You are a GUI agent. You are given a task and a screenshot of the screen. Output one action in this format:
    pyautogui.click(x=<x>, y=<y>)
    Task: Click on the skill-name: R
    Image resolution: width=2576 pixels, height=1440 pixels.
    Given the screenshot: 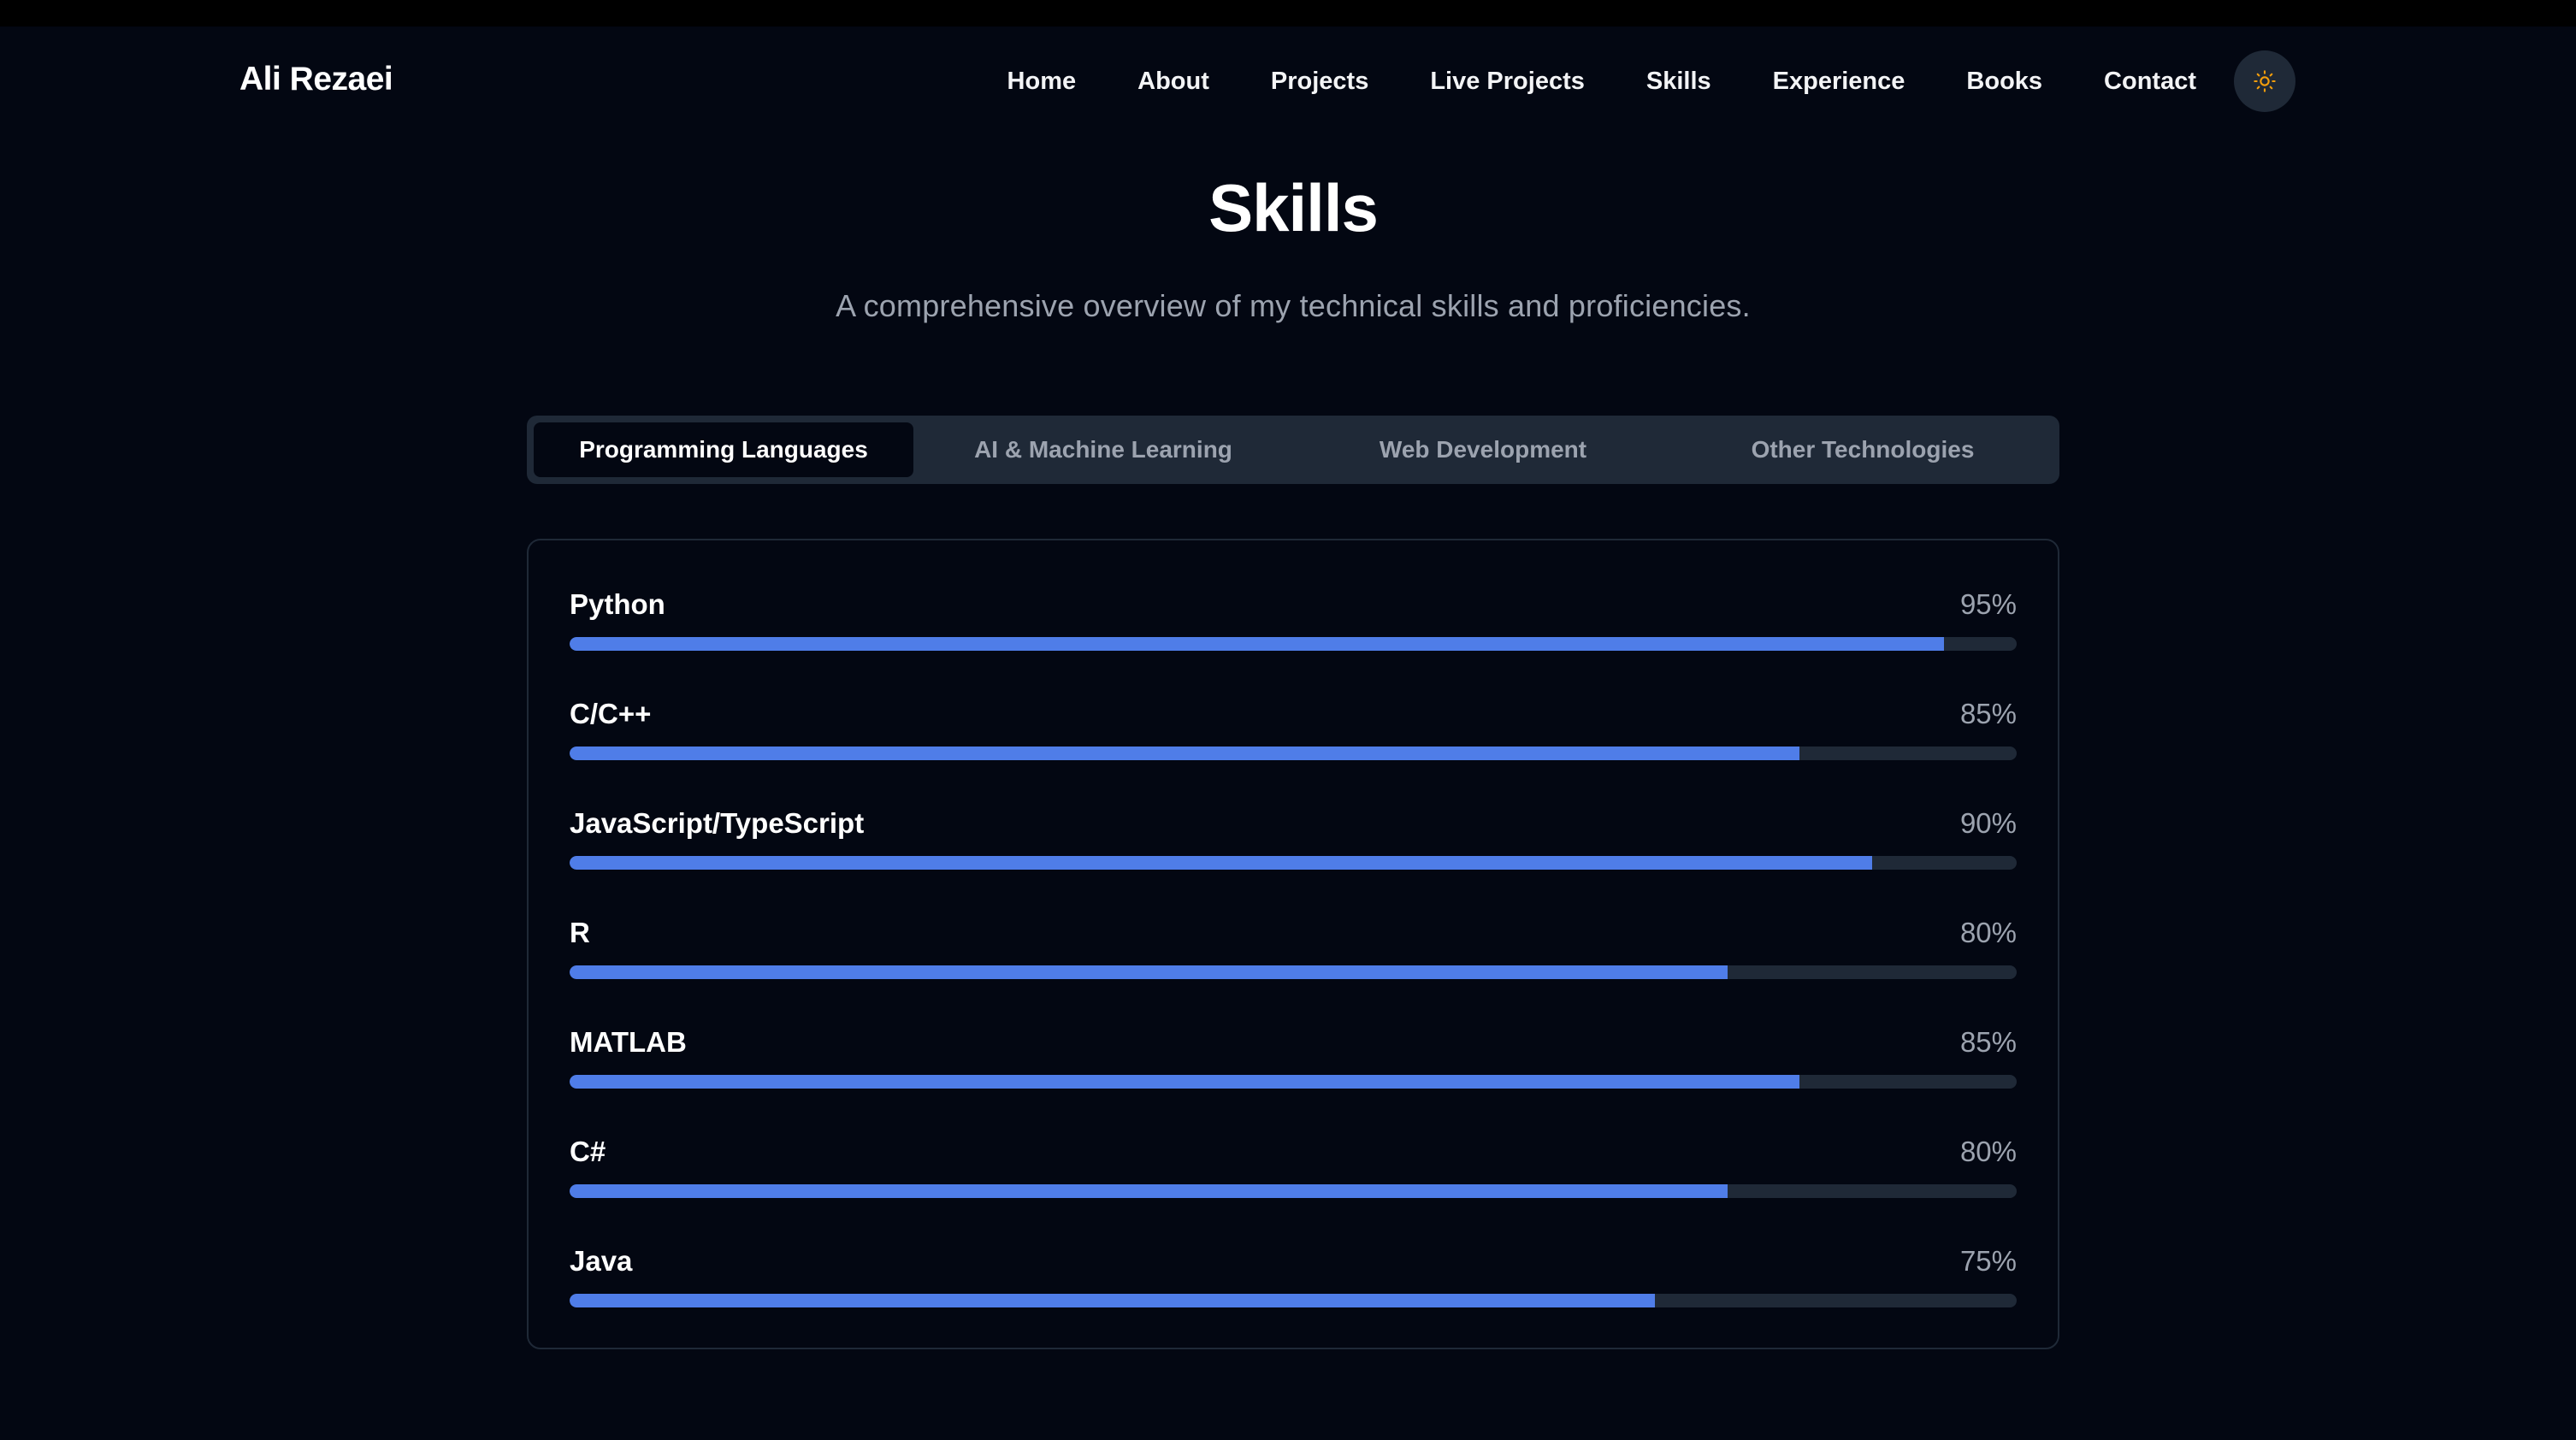 What is the action you would take?
    pyautogui.click(x=580, y=933)
    